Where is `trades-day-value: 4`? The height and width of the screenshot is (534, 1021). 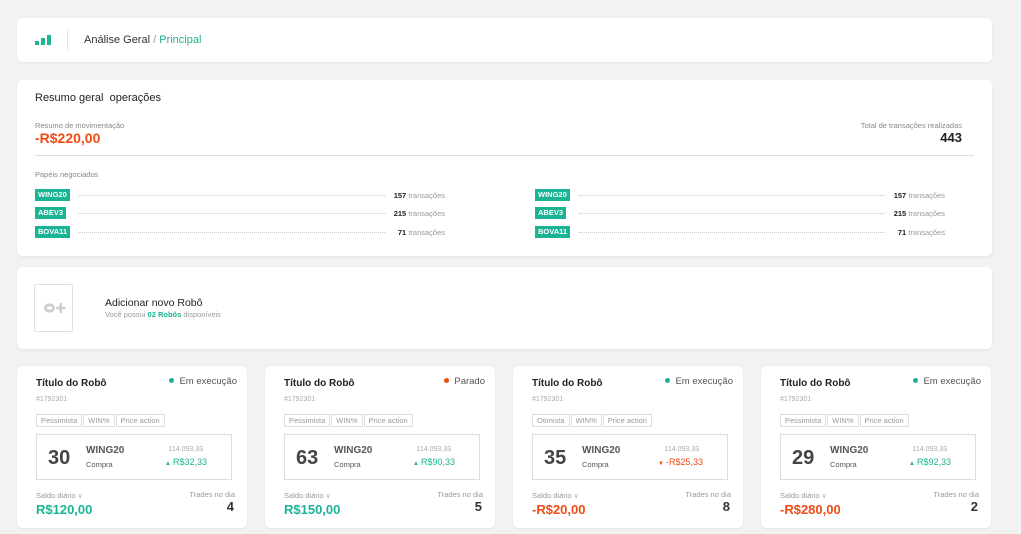 trades-day-value: 4 is located at coordinates (230, 506).